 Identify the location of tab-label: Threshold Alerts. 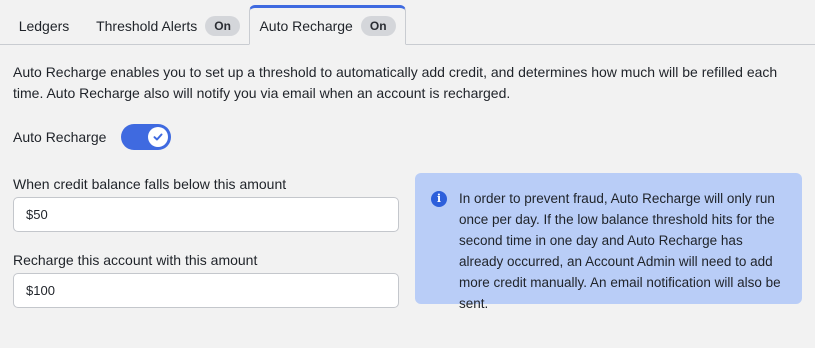
(147, 25).